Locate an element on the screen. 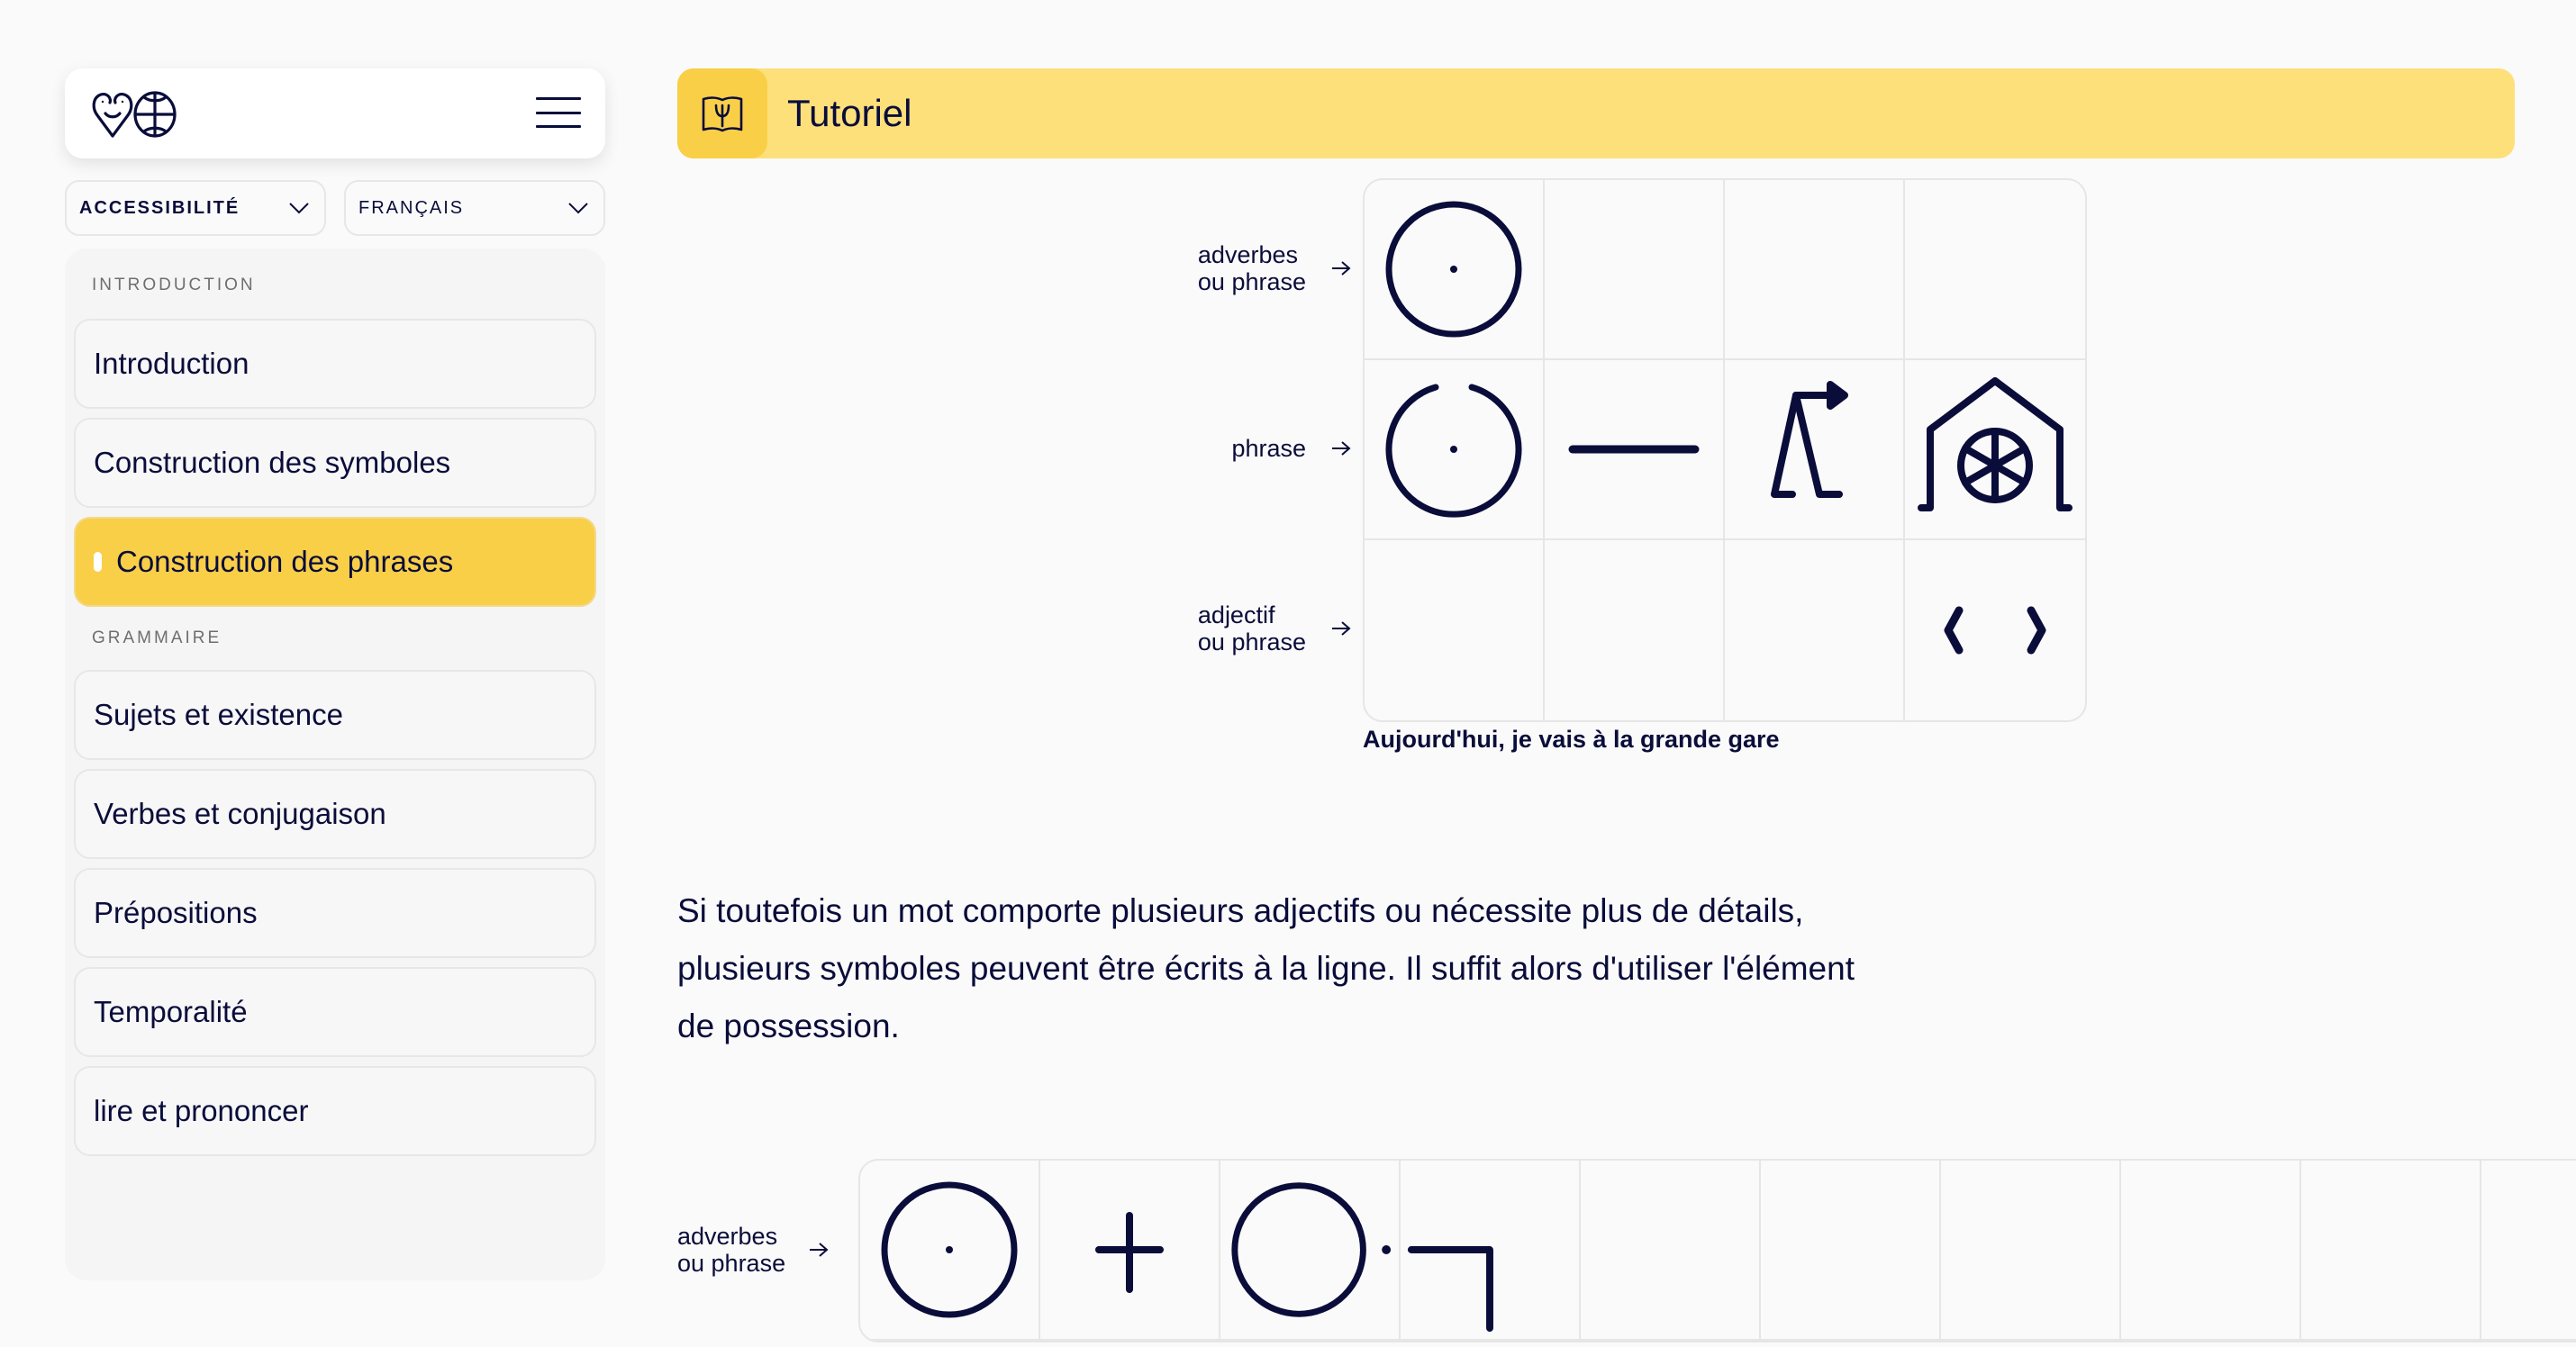  sidebar-item-sujets-existence: Sujets et existence is located at coordinates (335, 715).